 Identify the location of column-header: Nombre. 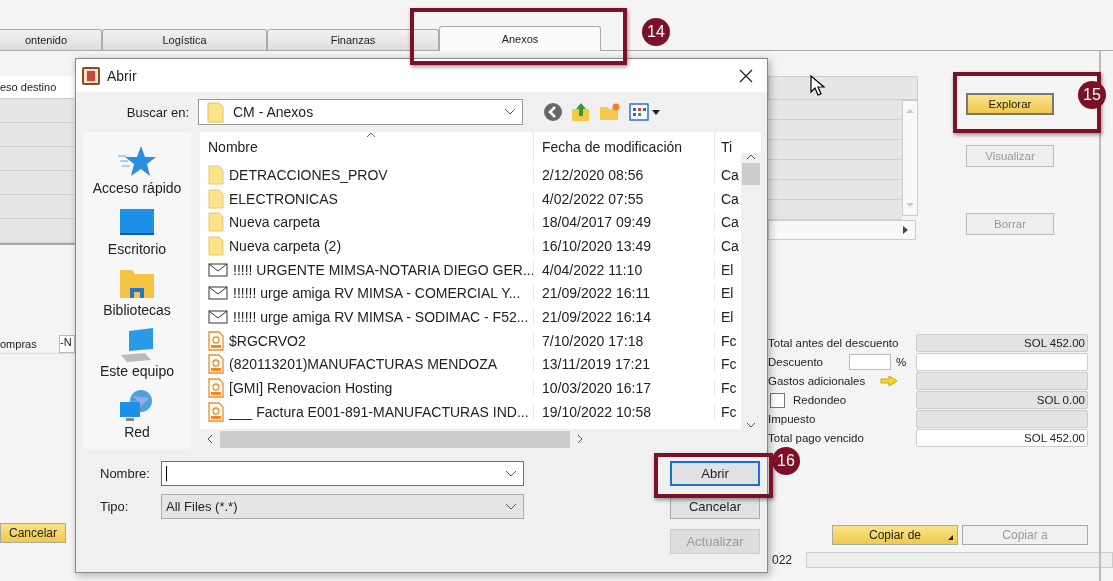
(366, 147).